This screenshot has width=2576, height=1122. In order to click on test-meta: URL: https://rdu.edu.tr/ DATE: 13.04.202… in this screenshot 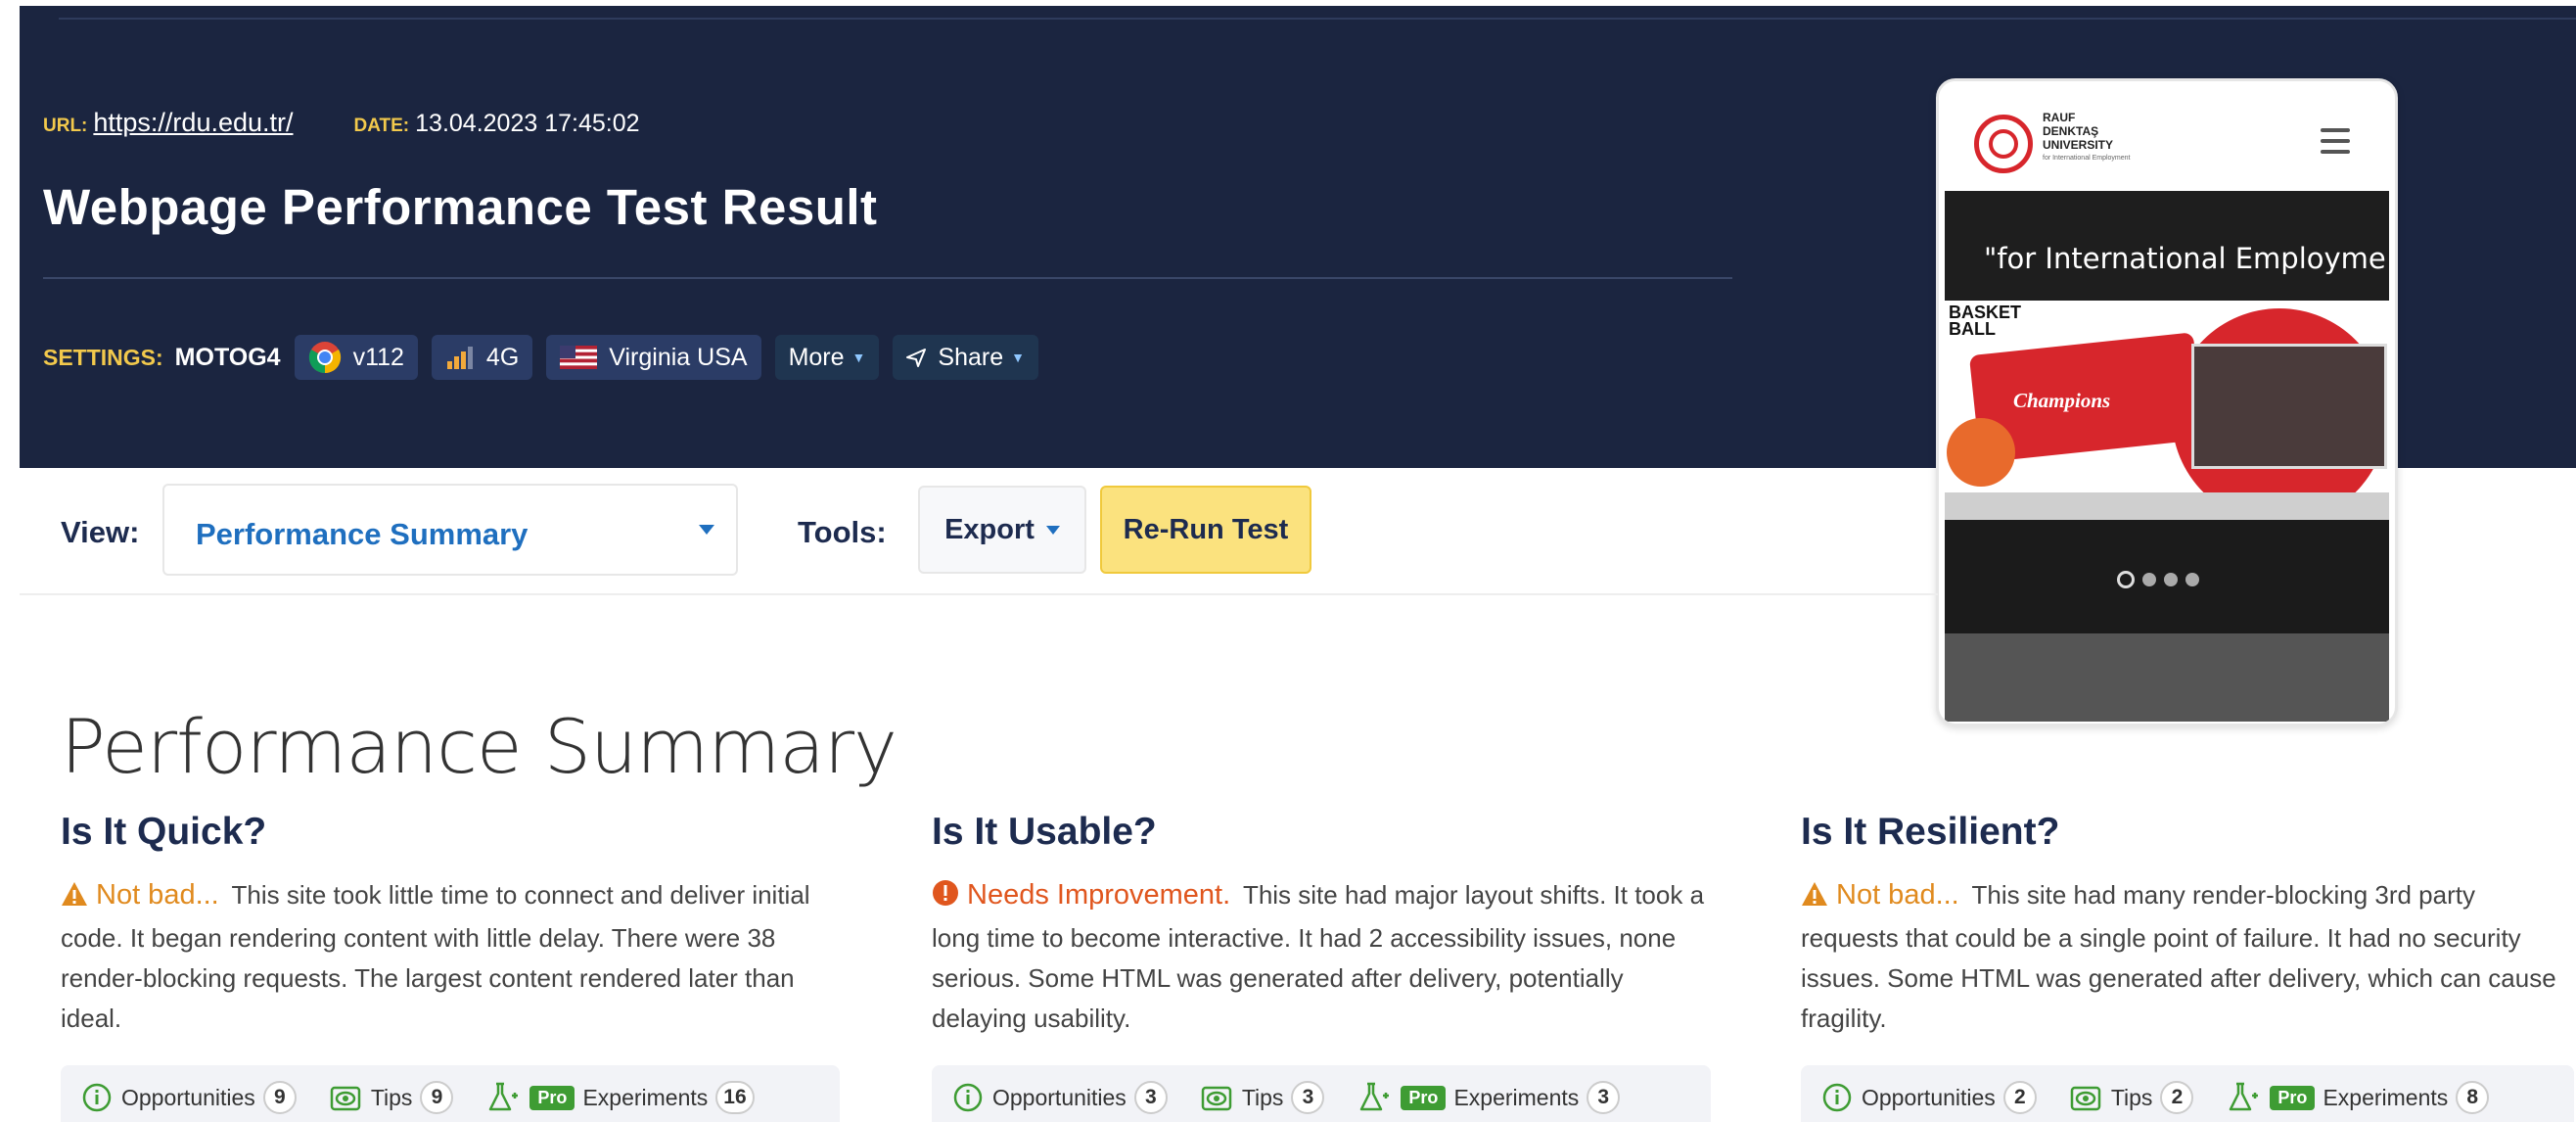, I will do `click(342, 123)`.